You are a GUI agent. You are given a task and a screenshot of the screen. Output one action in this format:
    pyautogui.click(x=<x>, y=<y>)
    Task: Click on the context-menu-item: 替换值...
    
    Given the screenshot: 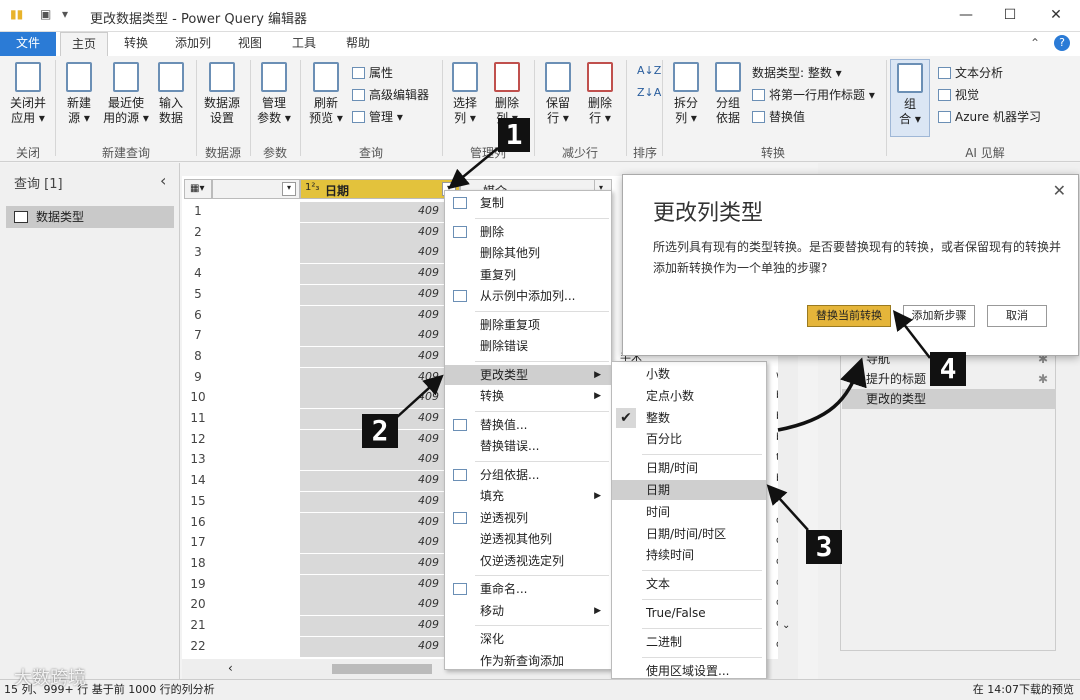 What is the action you would take?
    pyautogui.click(x=528, y=425)
    